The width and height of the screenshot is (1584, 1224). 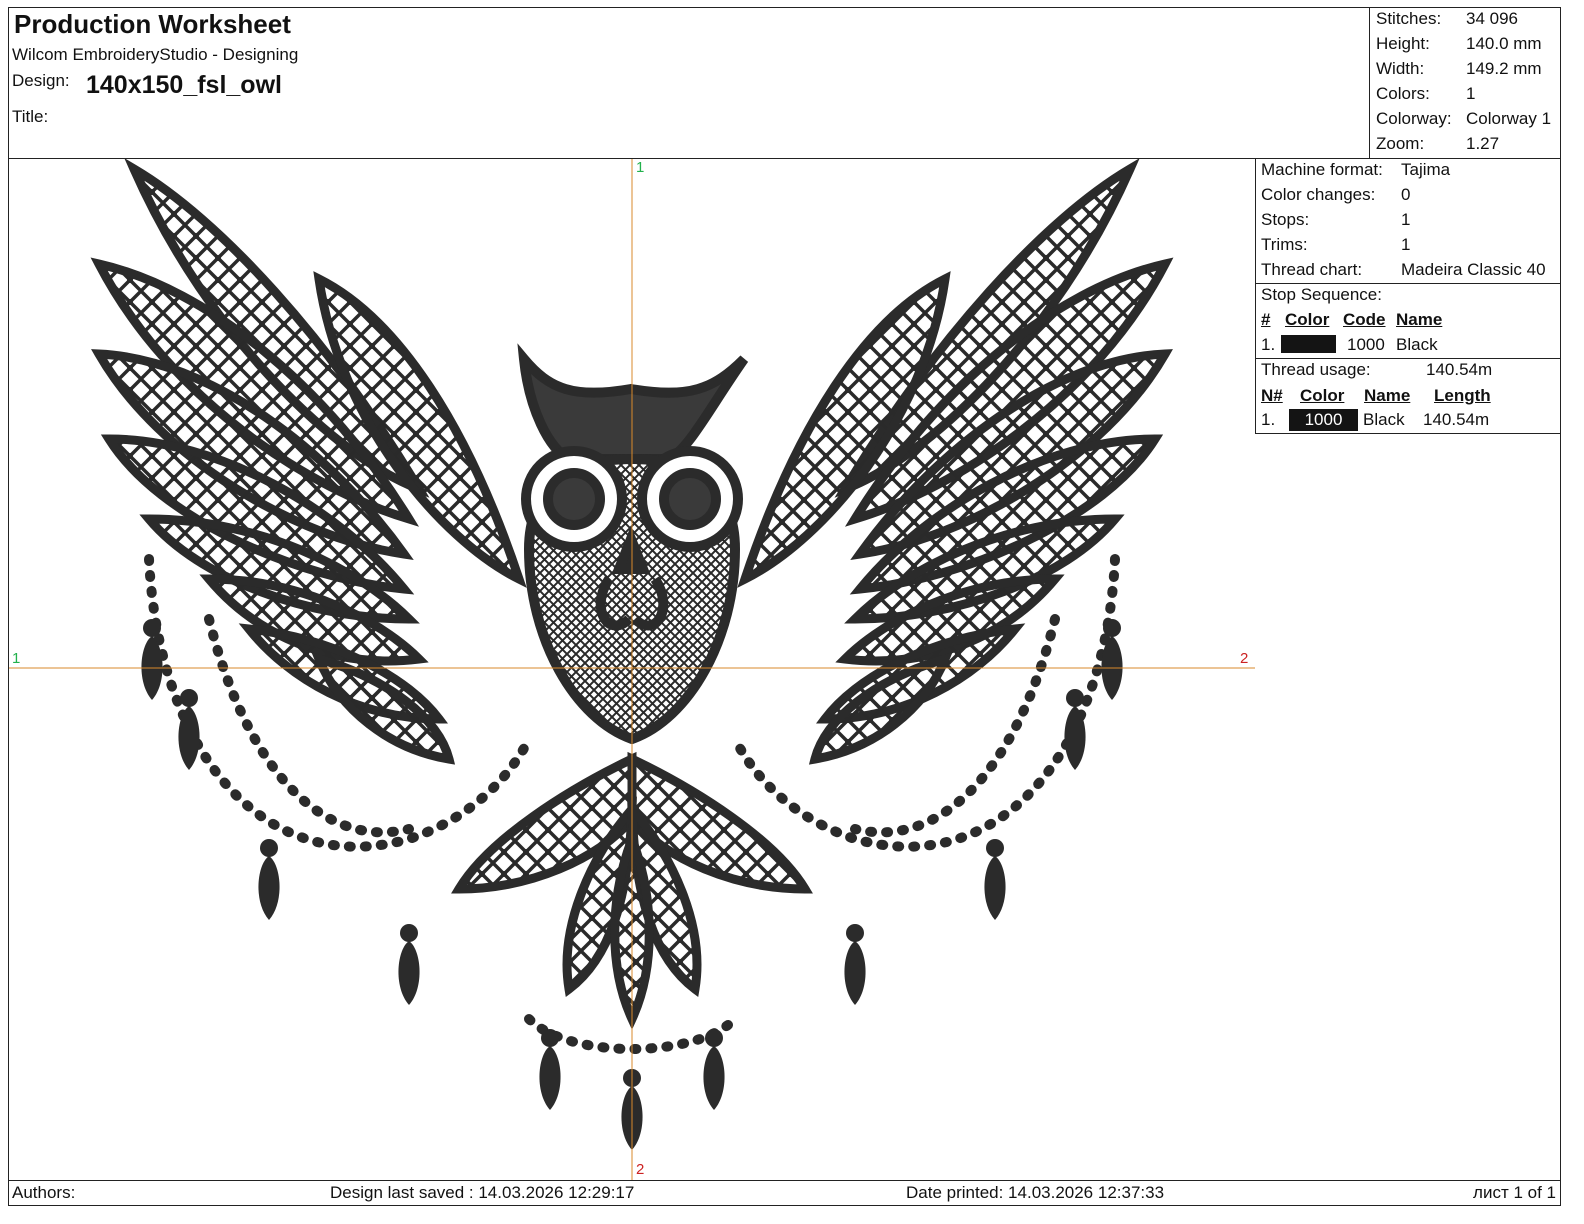 What do you see at coordinates (482, 1192) in the screenshot?
I see `last-saved-date: Design last saved : 14.03.2026 12:29:17` at bounding box center [482, 1192].